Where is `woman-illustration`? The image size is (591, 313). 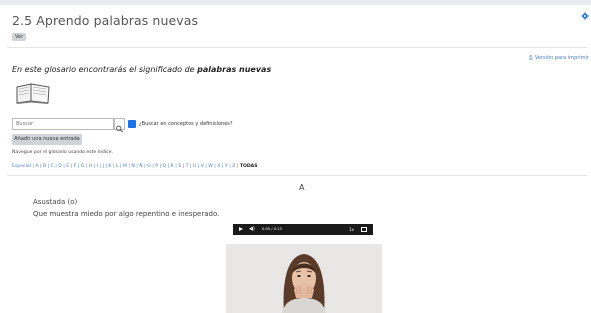 woman-illustration is located at coordinates (304, 278).